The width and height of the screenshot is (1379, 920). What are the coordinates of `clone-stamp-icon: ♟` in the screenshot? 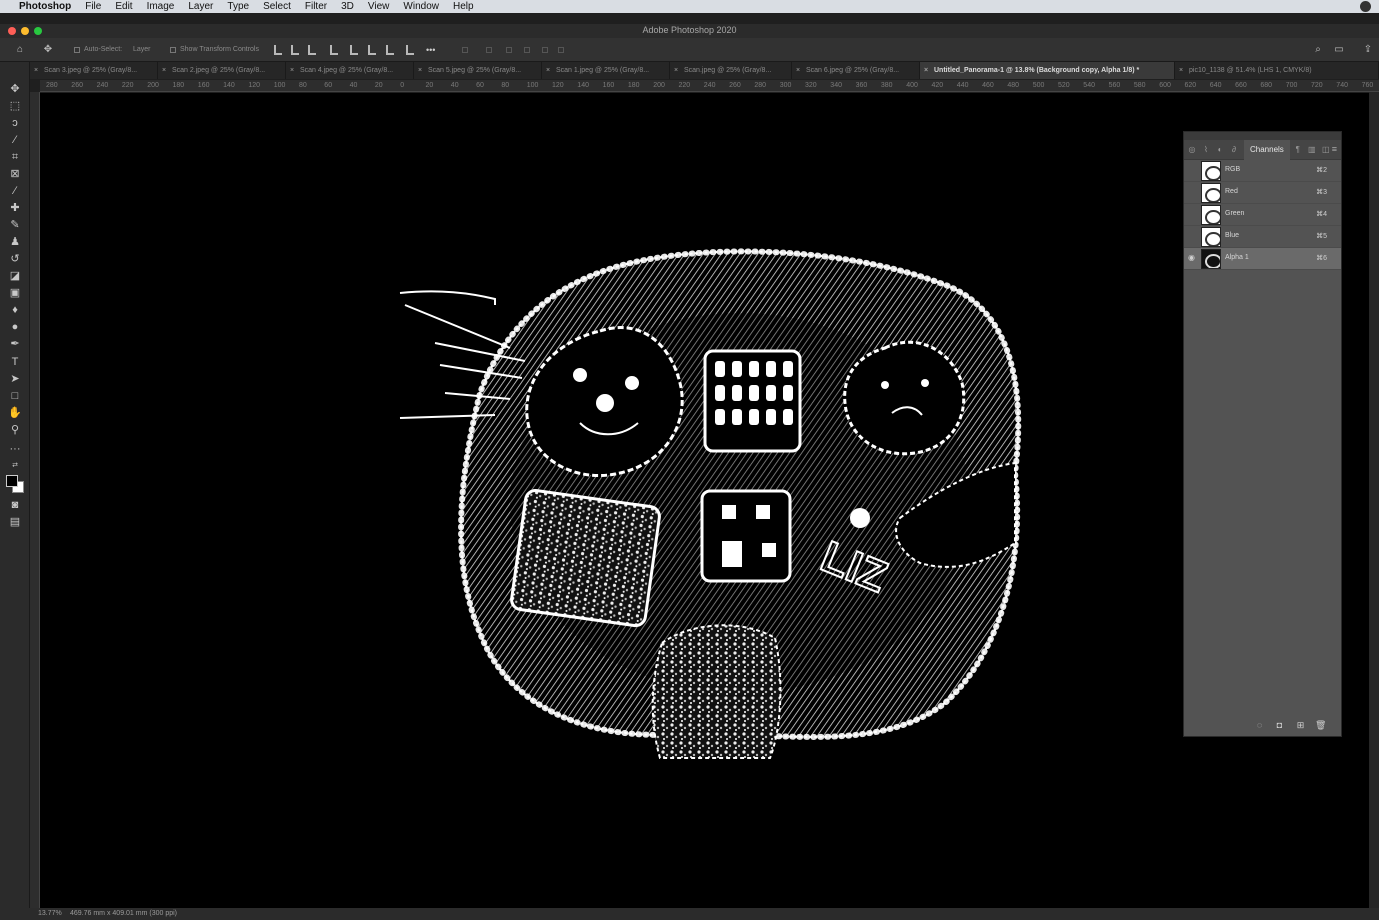 It's located at (15, 242).